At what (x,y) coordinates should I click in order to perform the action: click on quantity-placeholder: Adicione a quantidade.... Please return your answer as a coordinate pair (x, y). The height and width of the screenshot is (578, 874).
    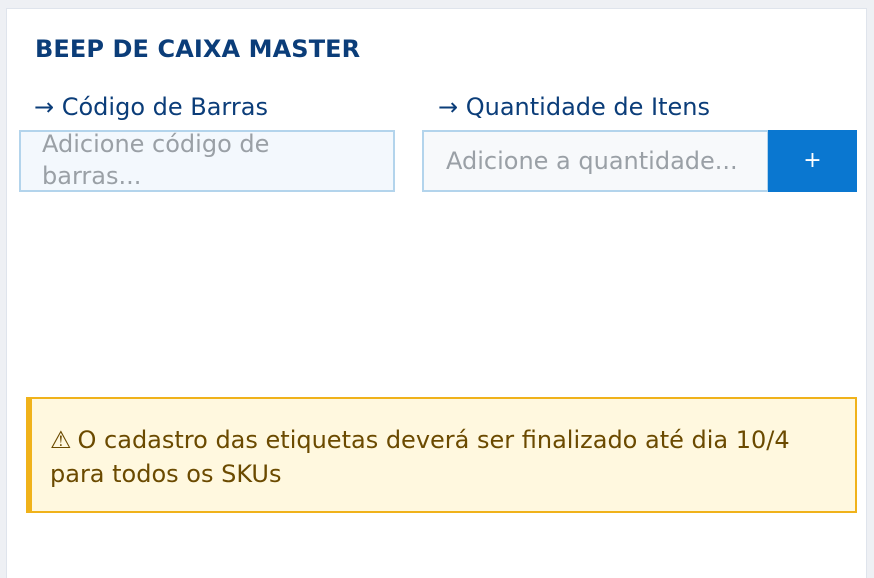
    Looking at the image, I should click on (592, 161).